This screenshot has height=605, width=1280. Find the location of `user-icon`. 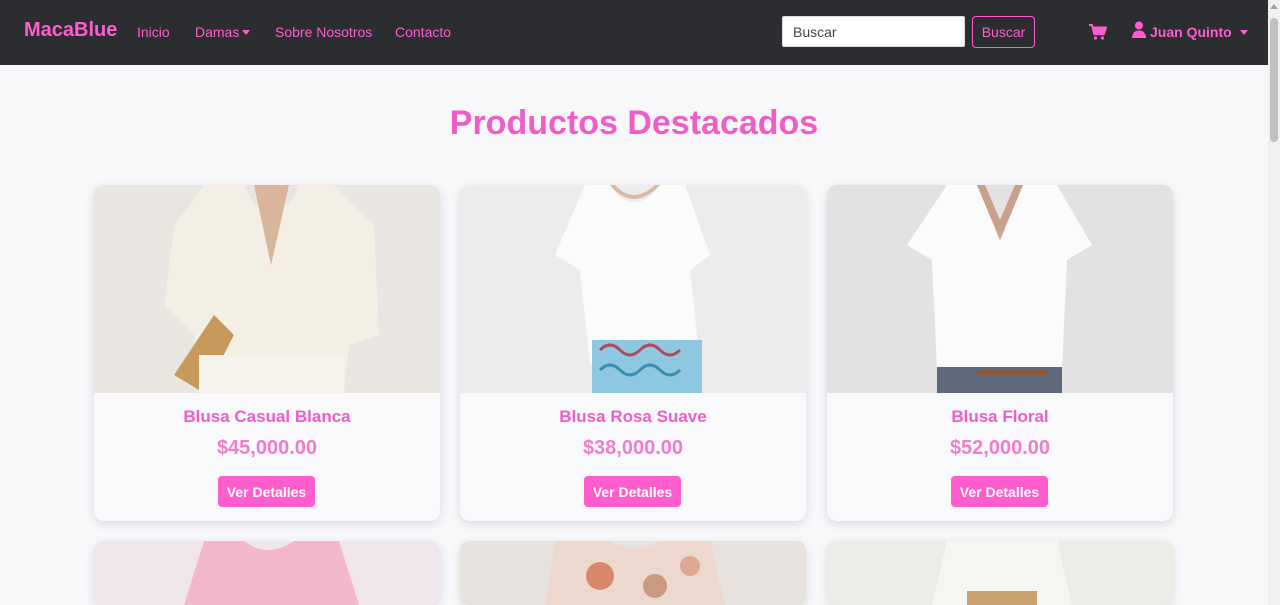

user-icon is located at coordinates (1139, 32).